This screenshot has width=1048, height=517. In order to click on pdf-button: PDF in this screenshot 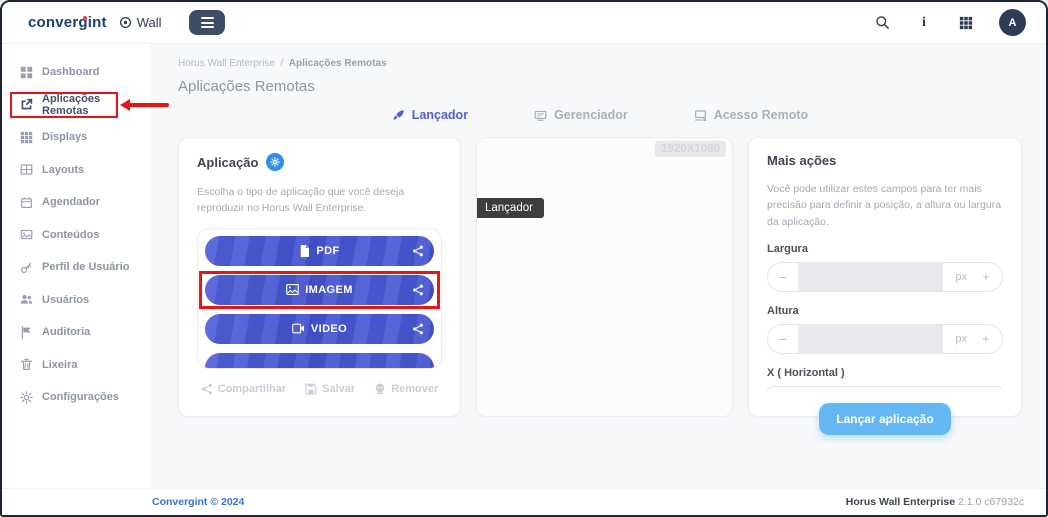, I will do `click(319, 250)`.